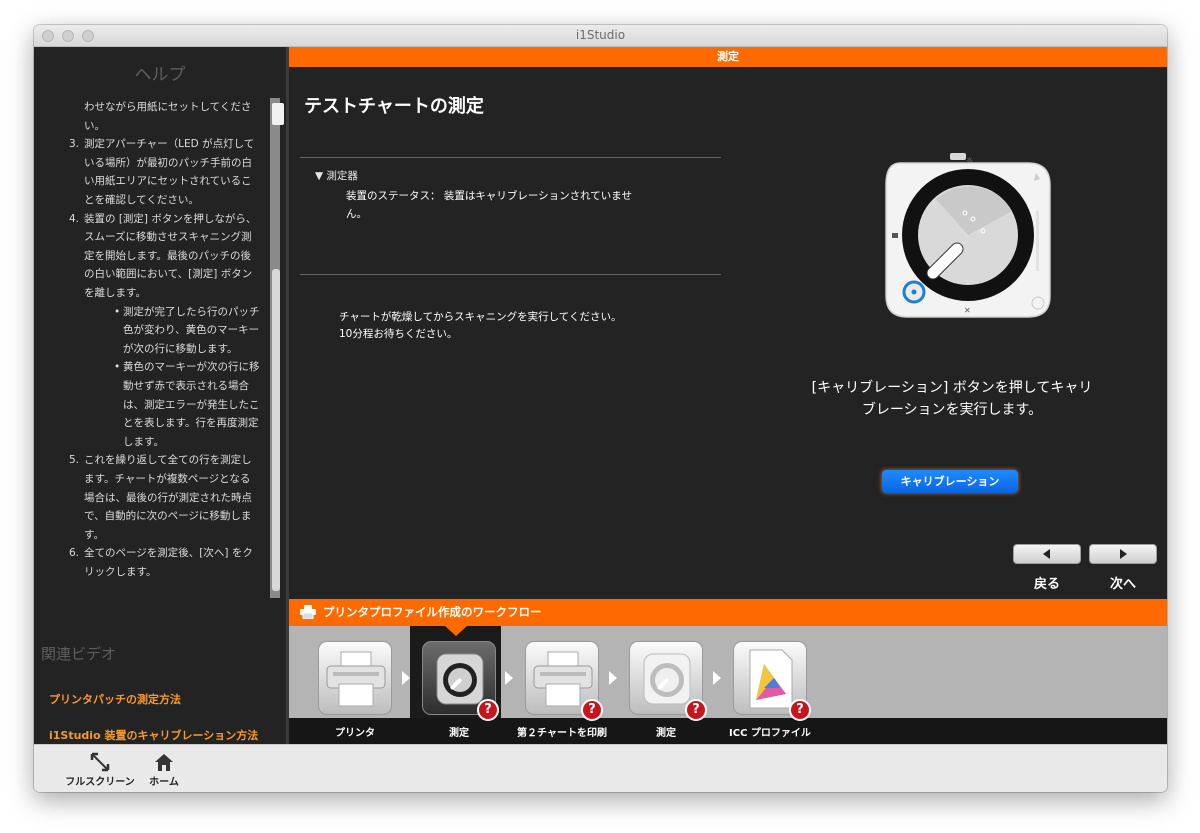  What do you see at coordinates (168, 497) in the screenshot?
I see `help-line: 場合は、最後の行が測定された時点` at bounding box center [168, 497].